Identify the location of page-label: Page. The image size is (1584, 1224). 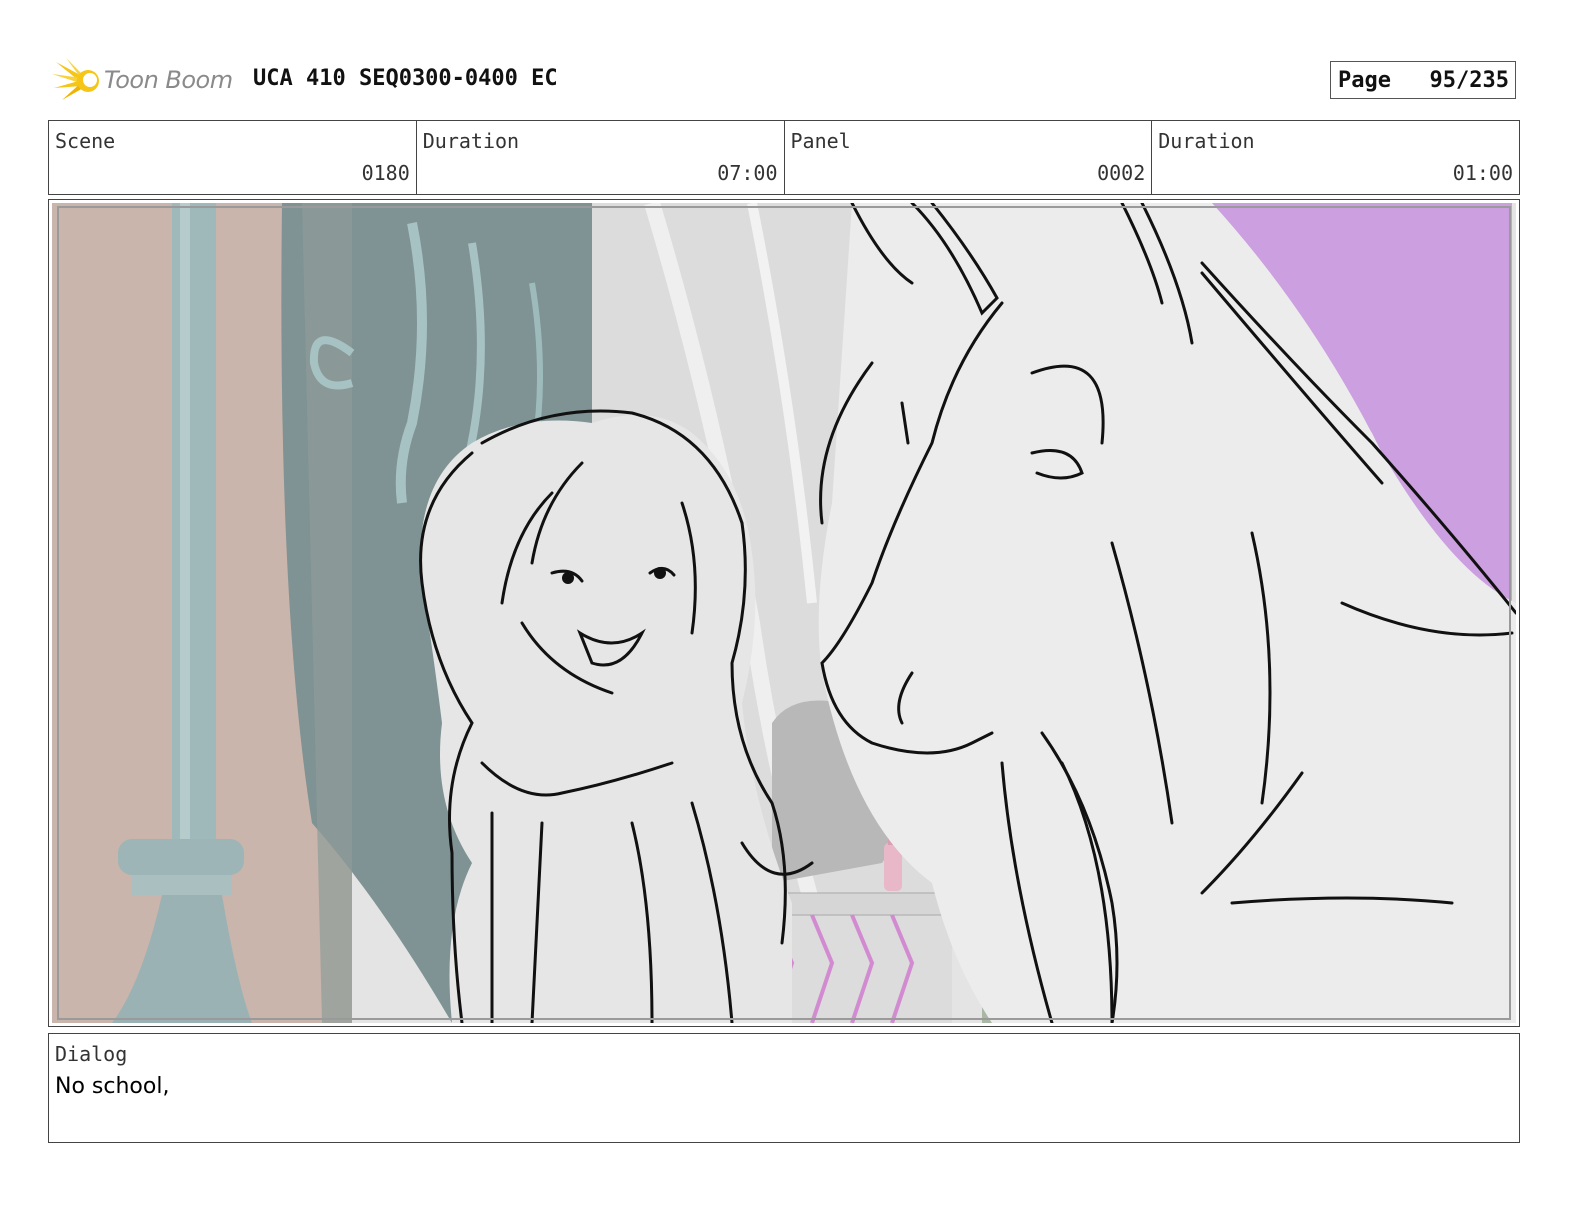
(1364, 80).